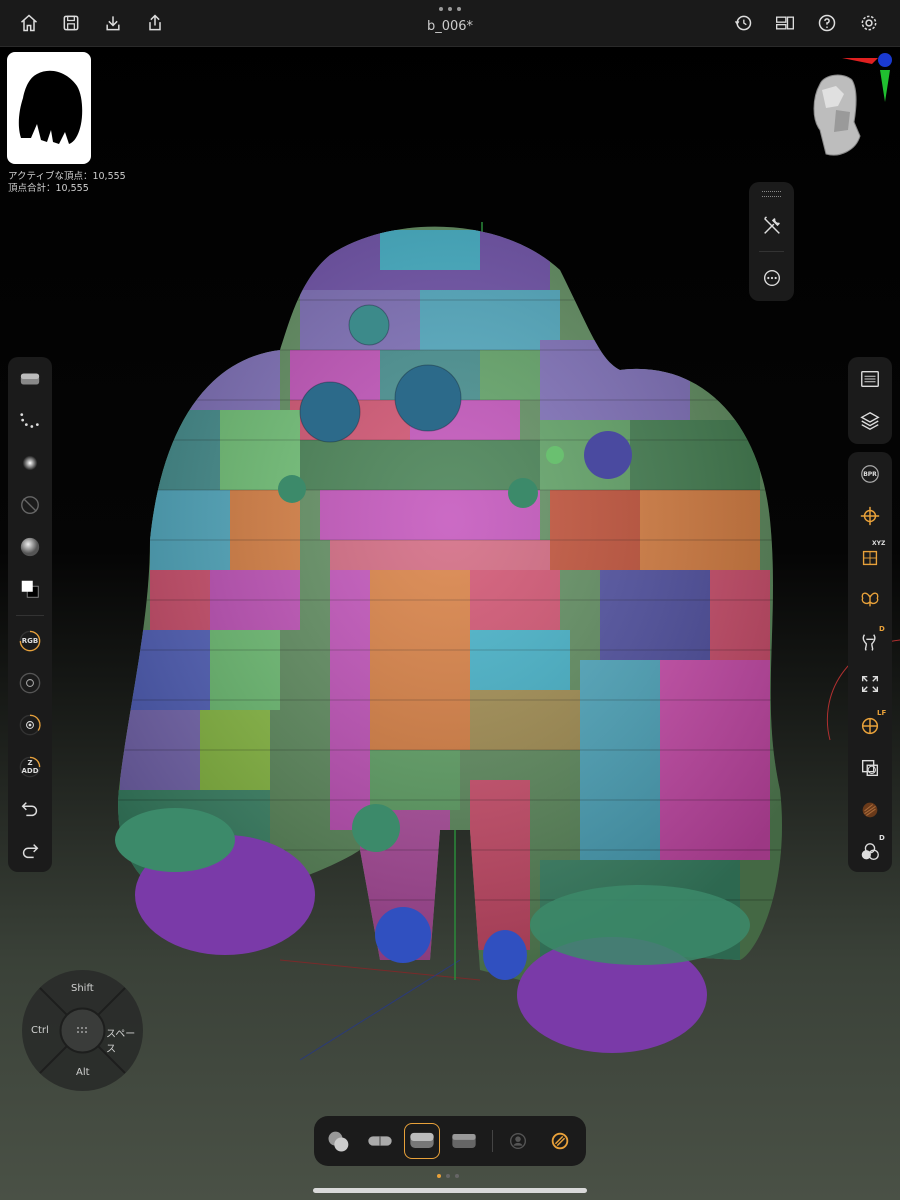 The image size is (900, 1200). I want to click on xyz-label: XYZ, so click(879, 543).